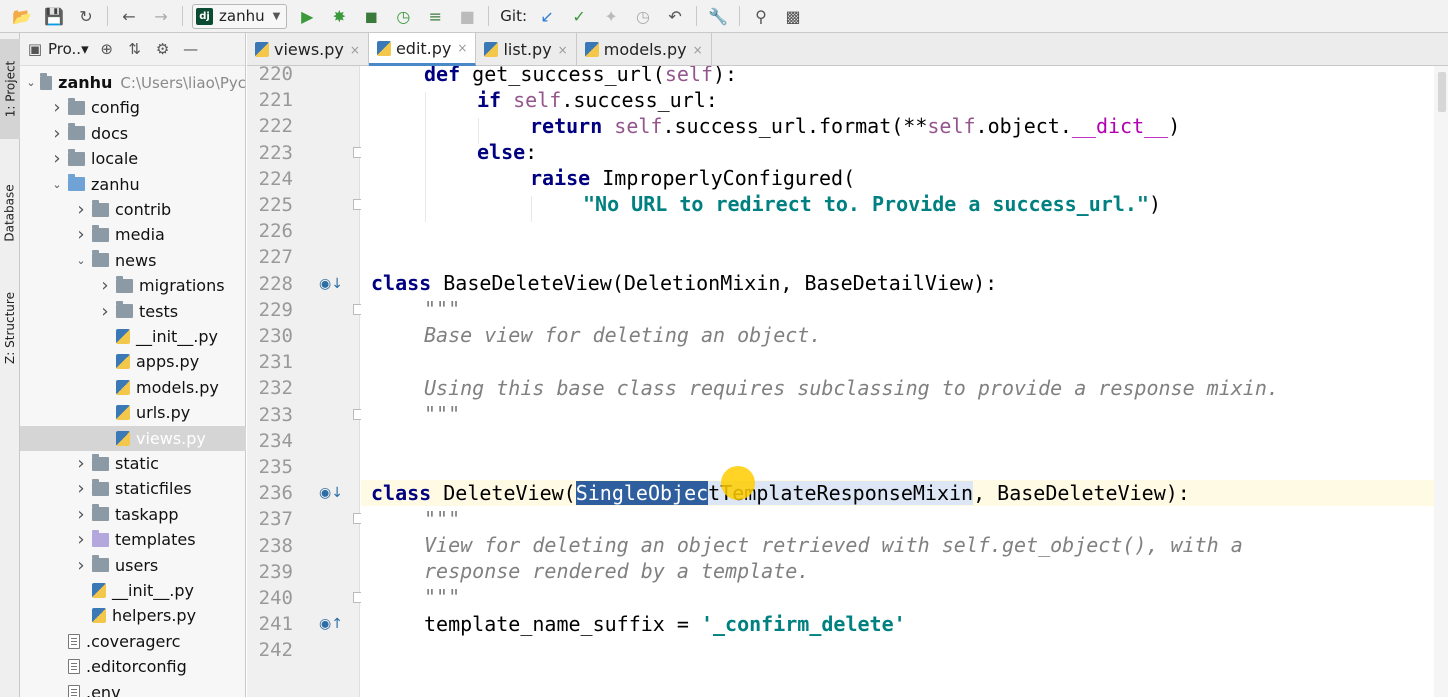 This screenshot has height=697, width=1448. Describe the element at coordinates (10, 328) in the screenshot. I see `structure-tool-tab: Z: Structure` at that location.